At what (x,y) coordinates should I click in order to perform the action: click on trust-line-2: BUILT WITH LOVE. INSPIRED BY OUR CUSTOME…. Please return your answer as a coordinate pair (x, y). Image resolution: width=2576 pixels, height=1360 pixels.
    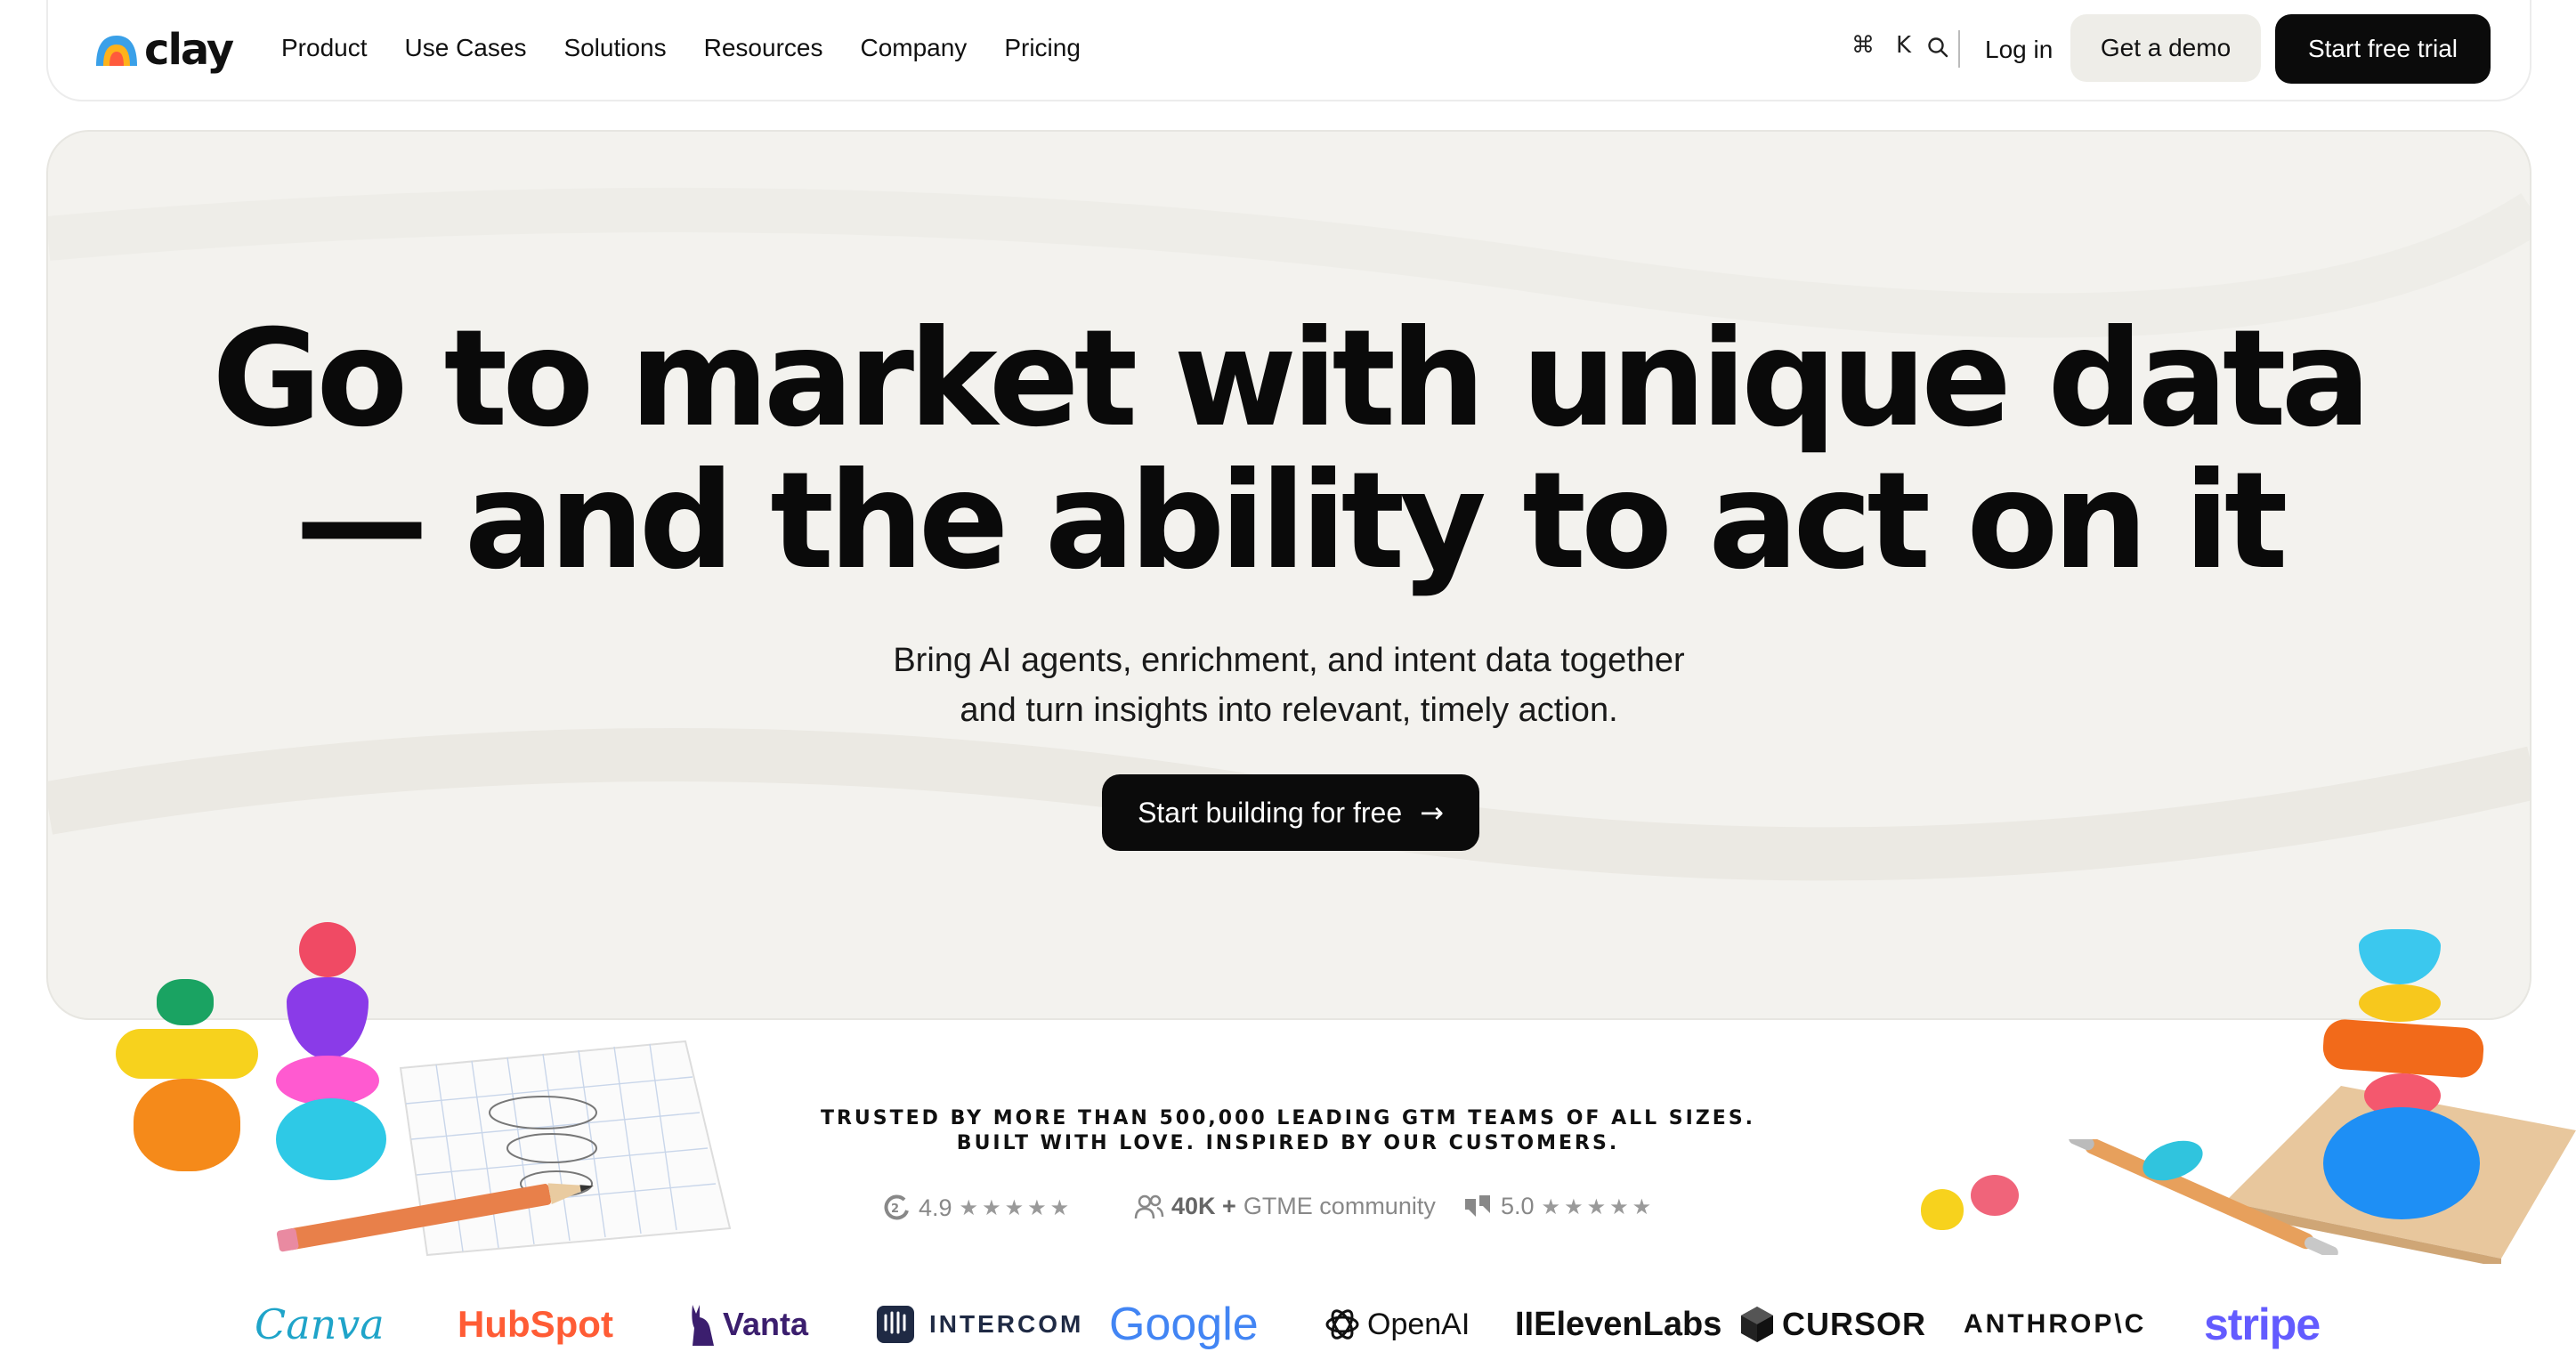
    Looking at the image, I should click on (1288, 1143).